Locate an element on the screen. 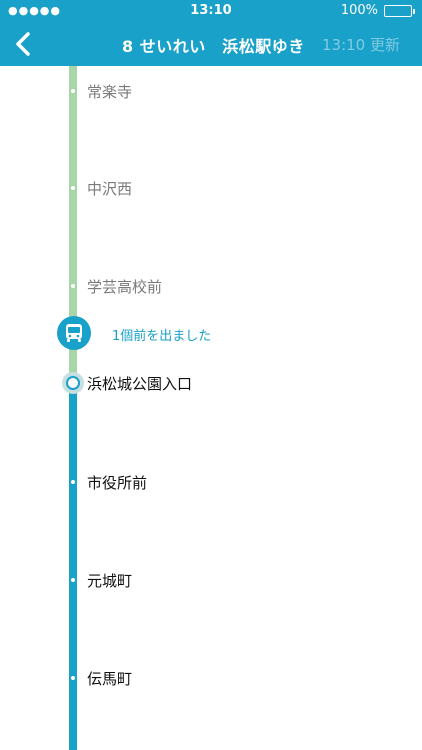 This screenshot has height=750, width=422. bus-location-marker is located at coordinates (74, 333).